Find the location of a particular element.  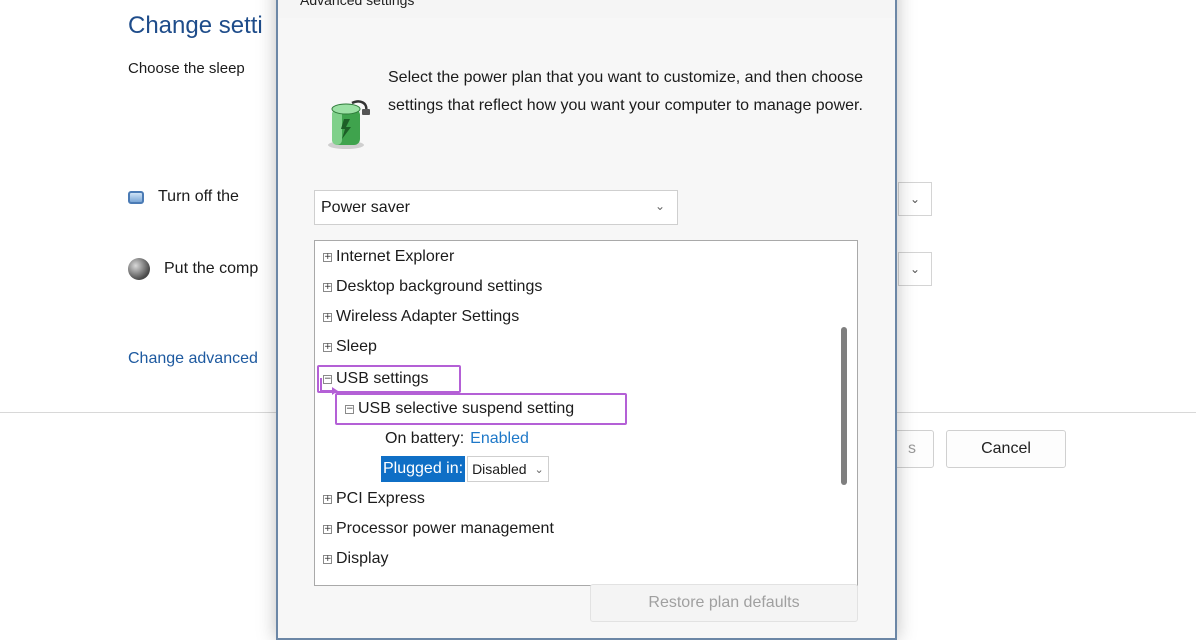

monitor-icon is located at coordinates (136, 197).